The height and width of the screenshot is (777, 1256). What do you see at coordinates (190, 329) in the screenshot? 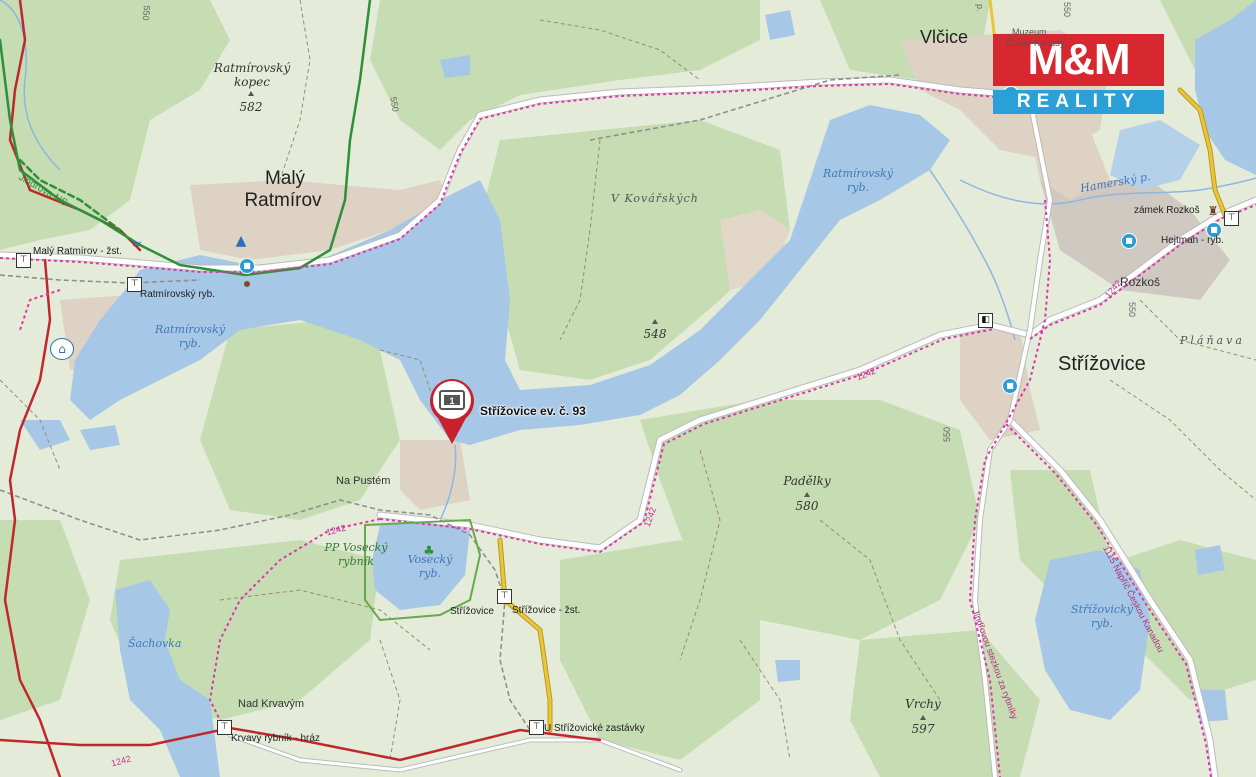
I see `lake-label-ratmirovsky-1: Ratmírovský` at bounding box center [190, 329].